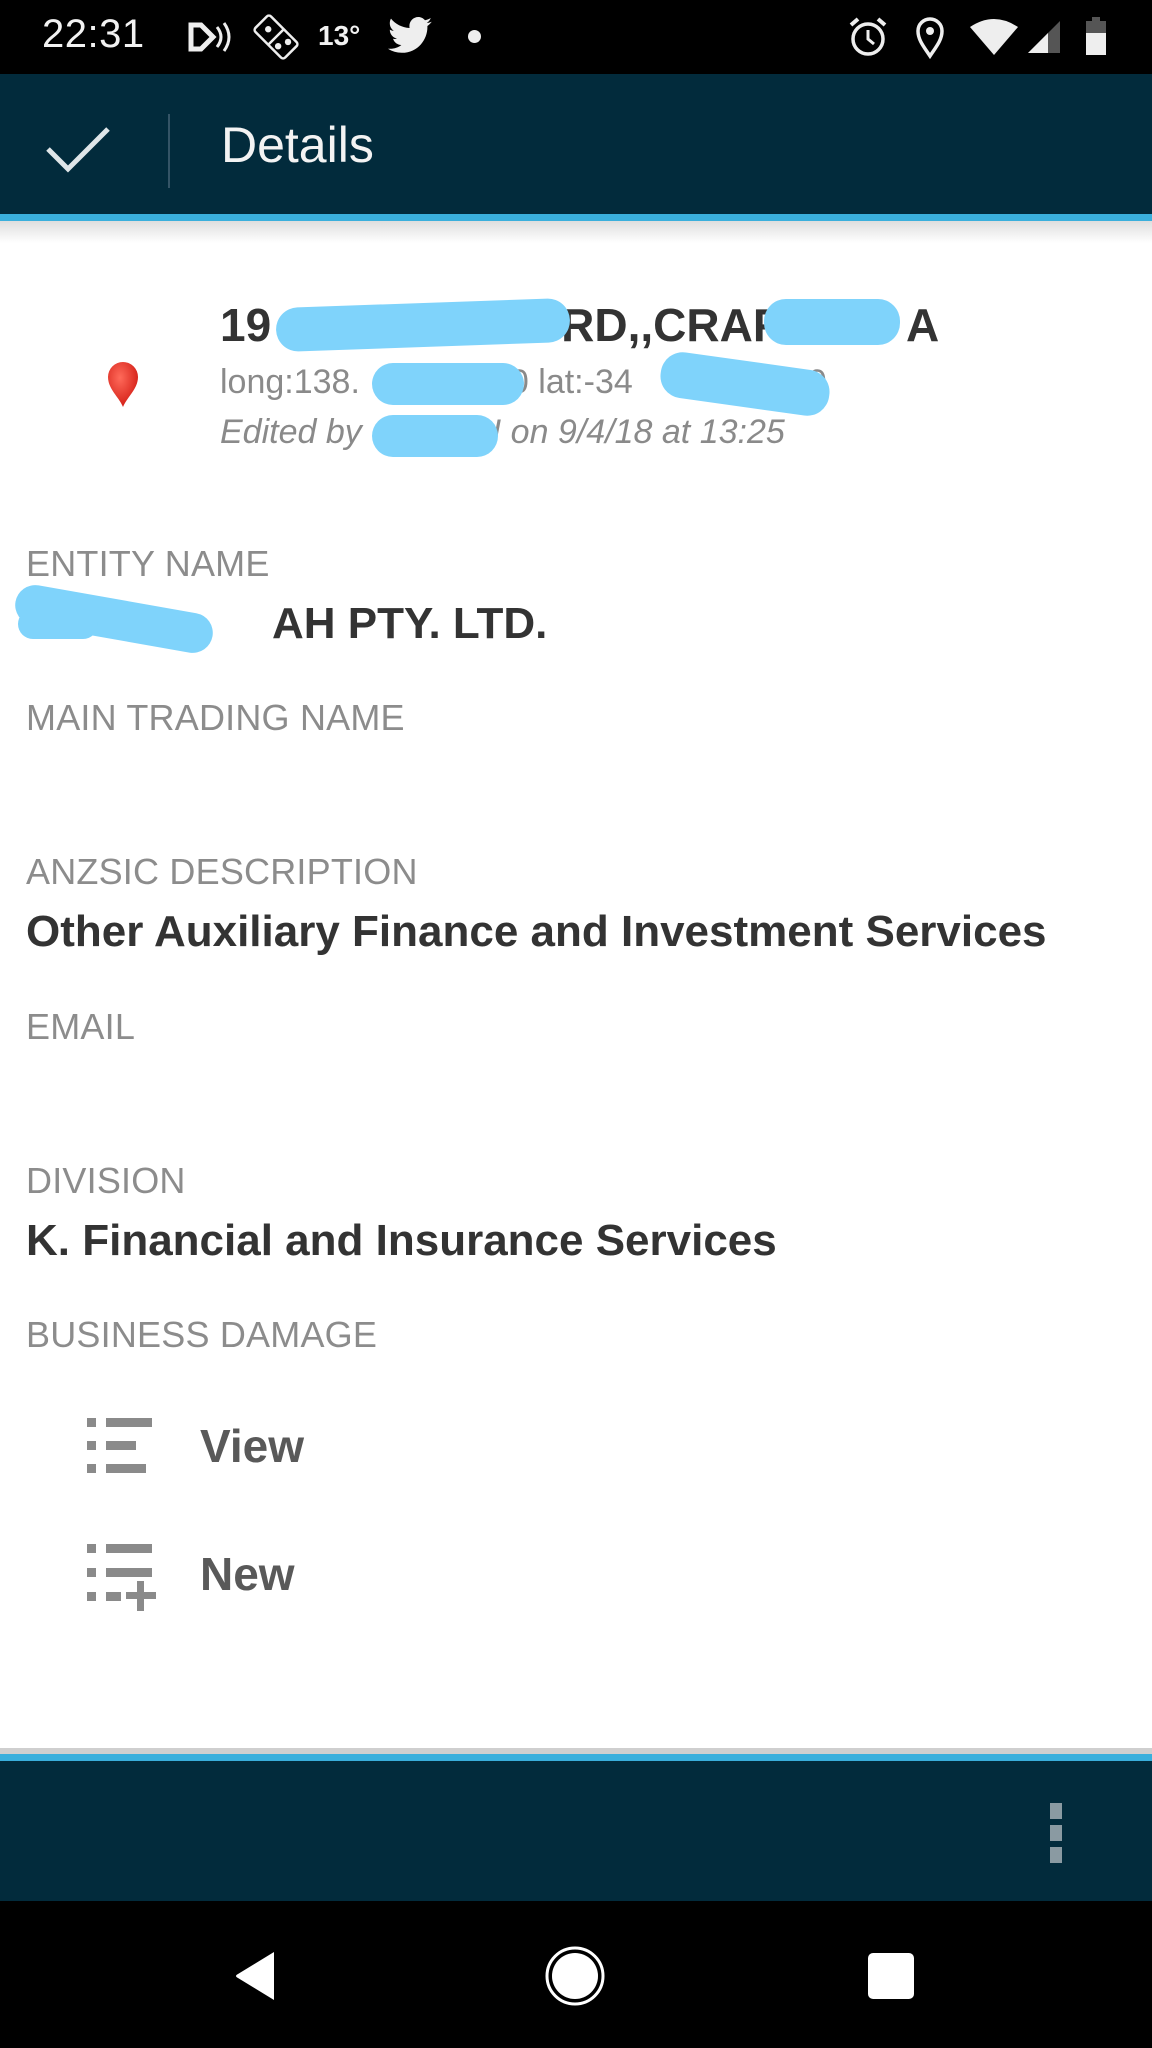  I want to click on location-icon, so click(930, 37).